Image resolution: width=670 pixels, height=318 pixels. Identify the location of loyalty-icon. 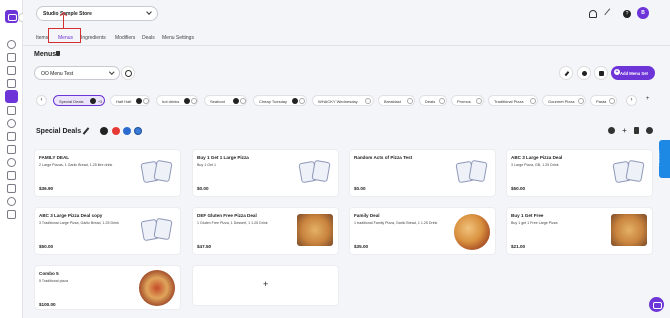
(11, 162).